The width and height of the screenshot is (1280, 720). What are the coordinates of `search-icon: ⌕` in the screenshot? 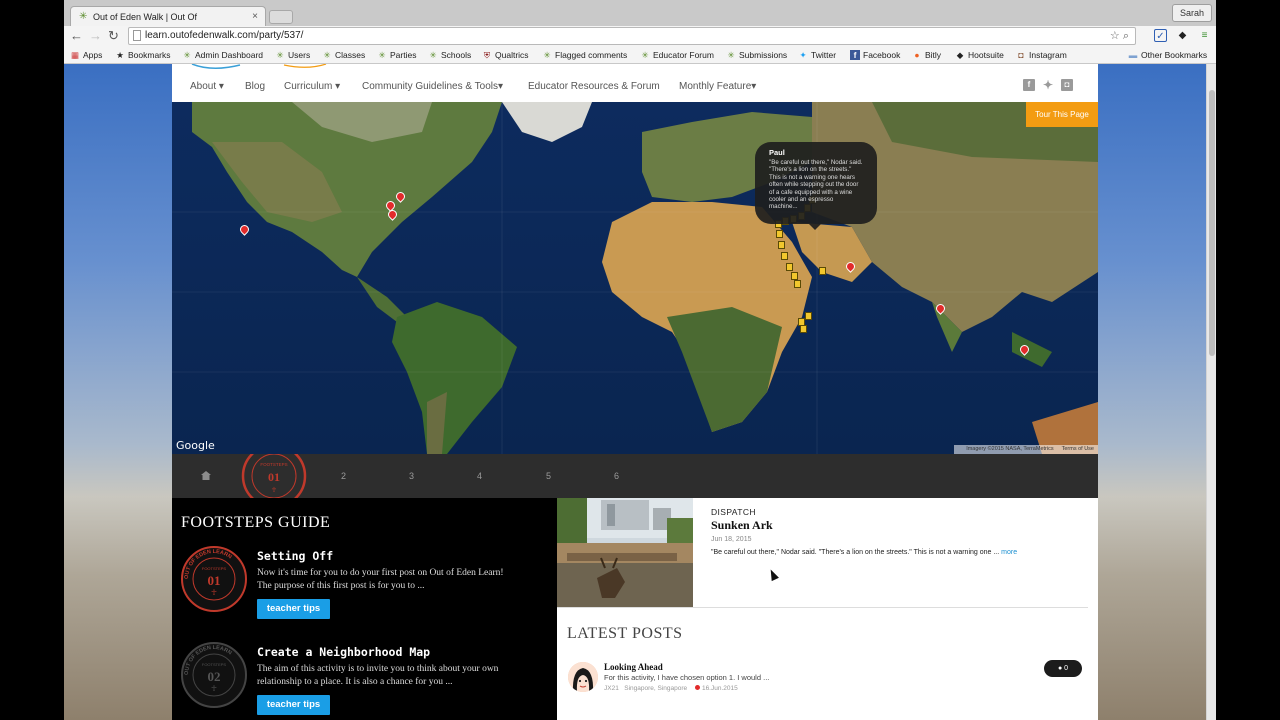 It's located at (1126, 36).